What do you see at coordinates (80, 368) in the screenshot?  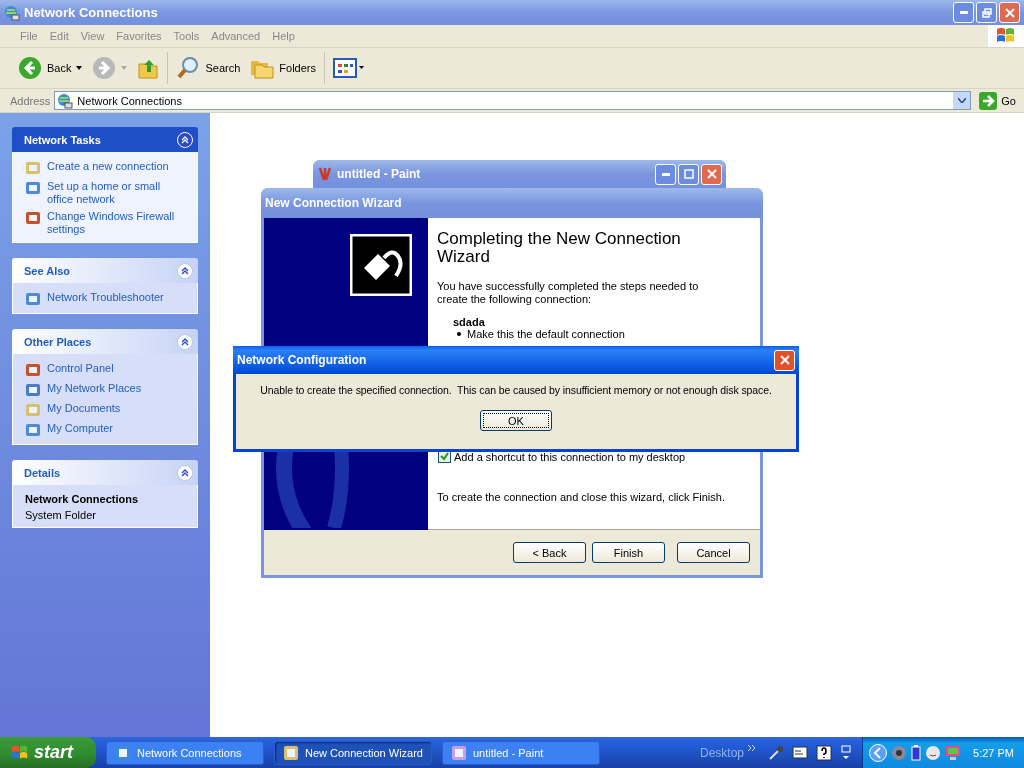 I see `task-link: Control Panel` at bounding box center [80, 368].